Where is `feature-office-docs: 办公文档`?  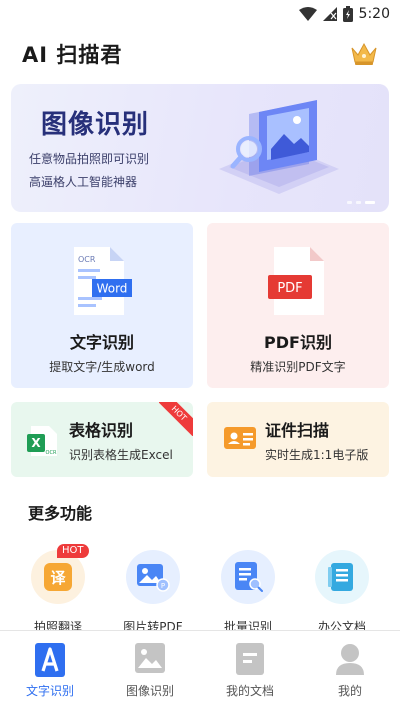 feature-office-docs: 办公文档 is located at coordinates (342, 592).